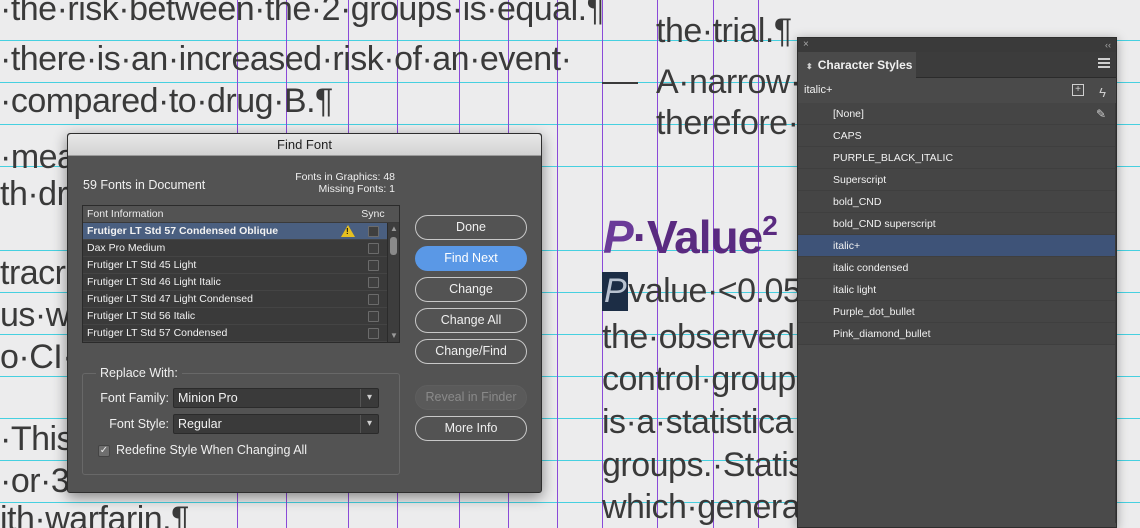 Image resolution: width=1140 pixels, height=528 pixels. I want to click on style-item: italic light, so click(957, 290).